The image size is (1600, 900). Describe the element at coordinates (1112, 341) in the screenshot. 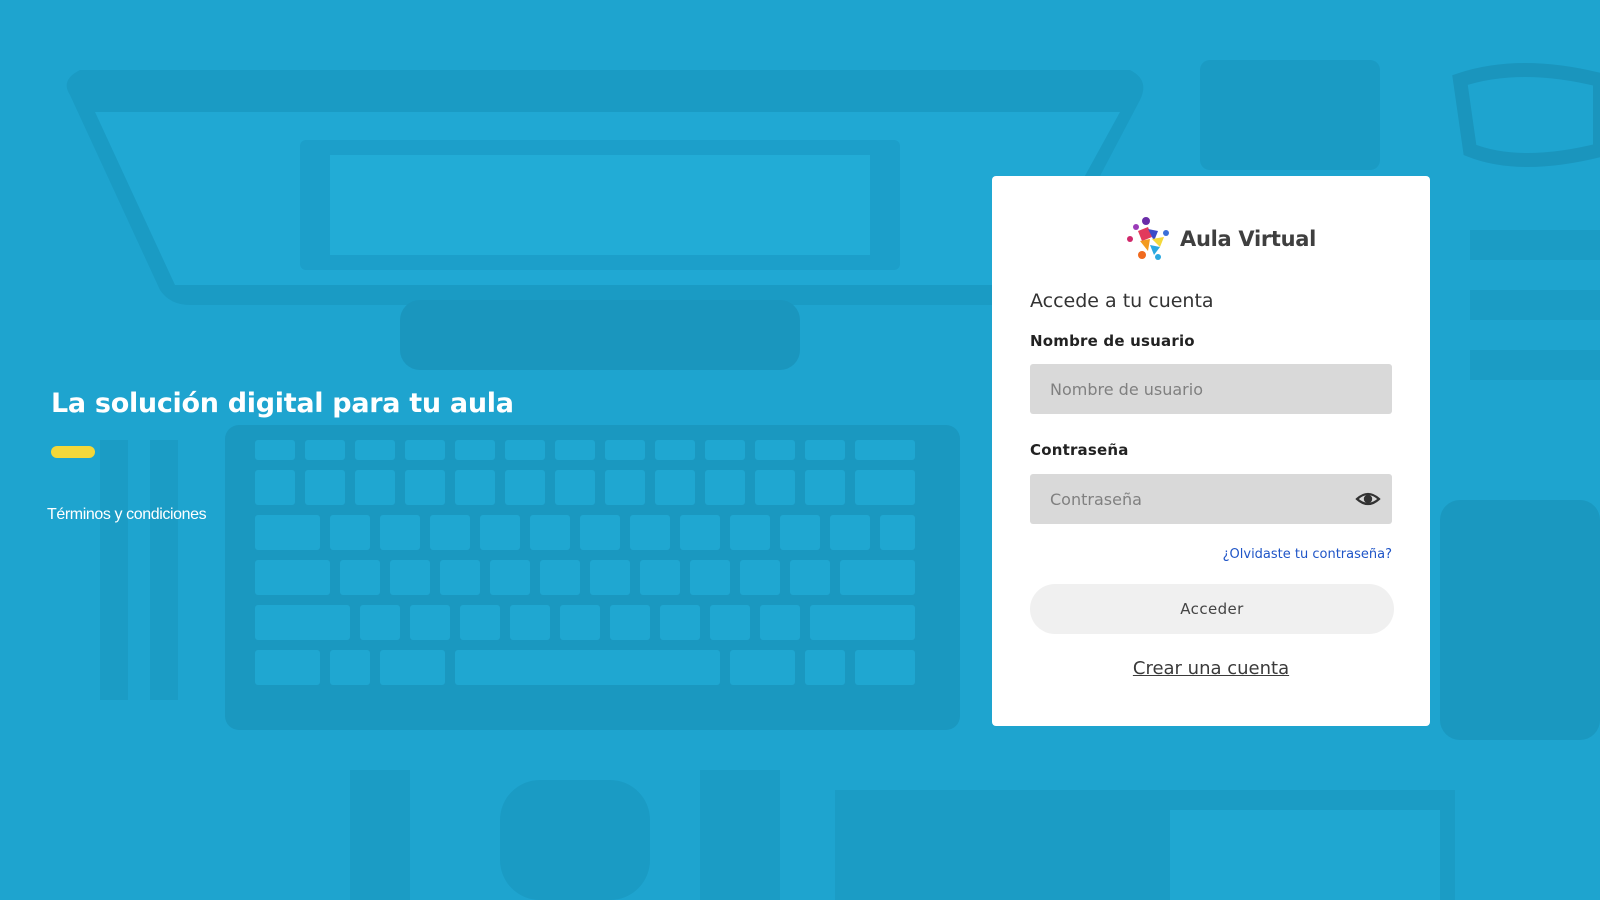

I see `username-label: Nombre de usuario` at that location.